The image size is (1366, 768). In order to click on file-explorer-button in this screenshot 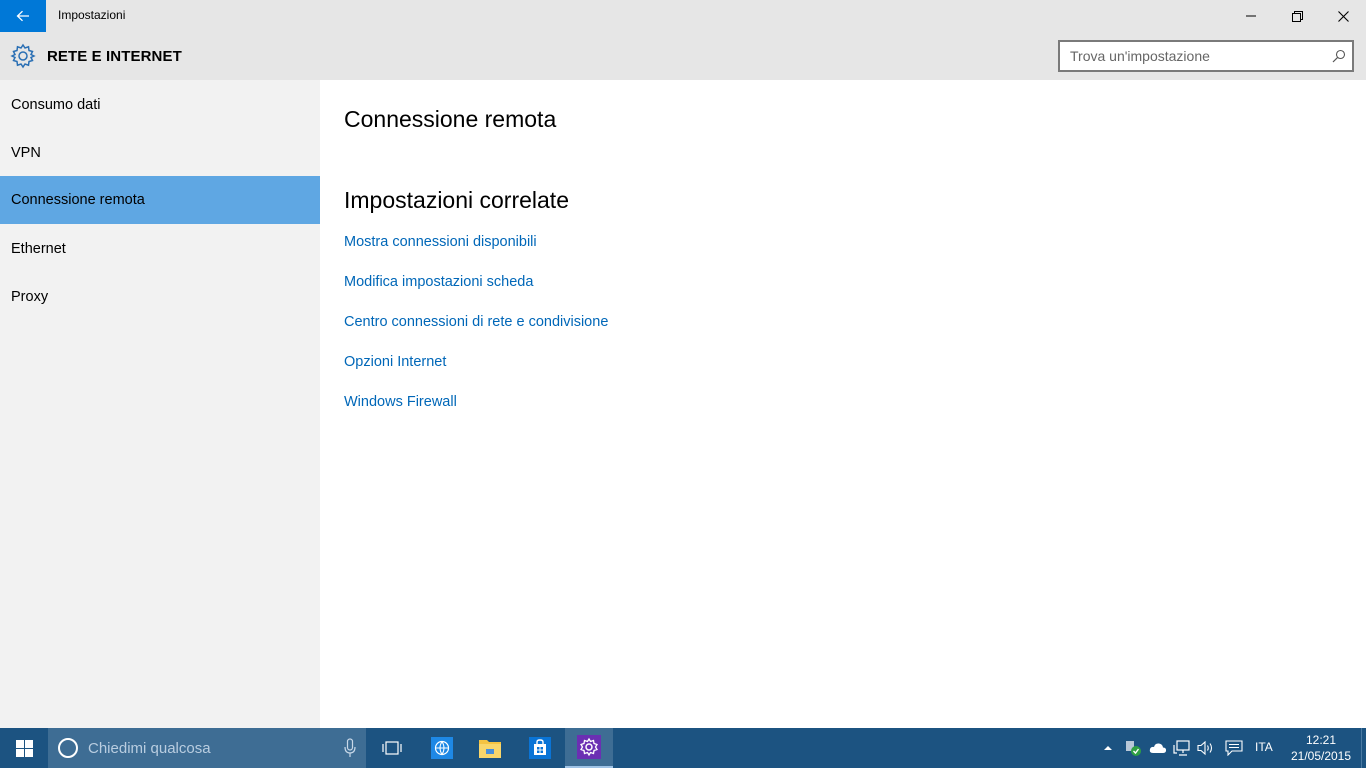, I will do `click(490, 748)`.